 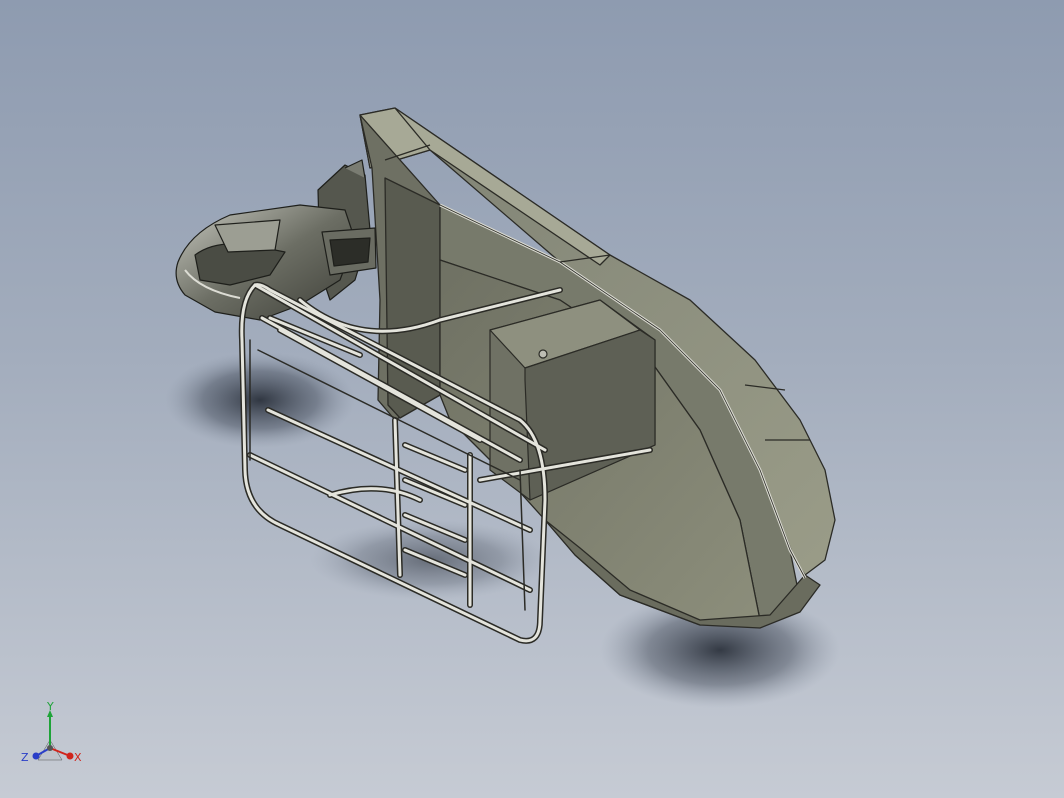 What do you see at coordinates (50, 706) in the screenshot?
I see `y-axis-label: Y` at bounding box center [50, 706].